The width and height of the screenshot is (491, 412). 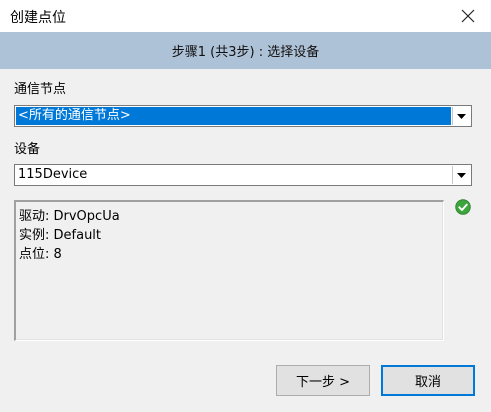 I want to click on step-banner: 步骤1 (共3步) : 选择设备, so click(x=245, y=50).